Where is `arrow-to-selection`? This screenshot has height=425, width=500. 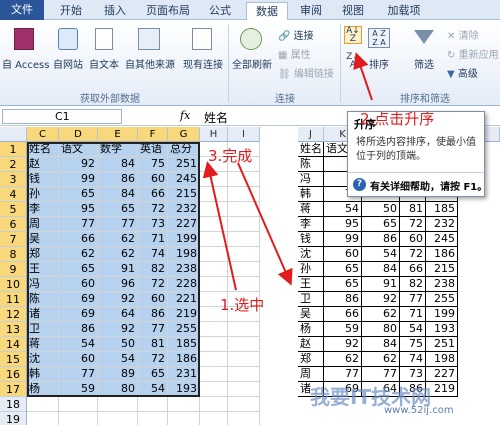 arrow-to-selection is located at coordinates (219, 226).